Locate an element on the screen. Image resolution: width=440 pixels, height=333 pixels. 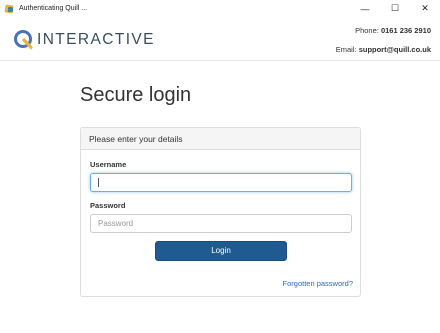
window-titlebar: Authenticating Quill ... — ☐ ✕ is located at coordinates (220, 8).